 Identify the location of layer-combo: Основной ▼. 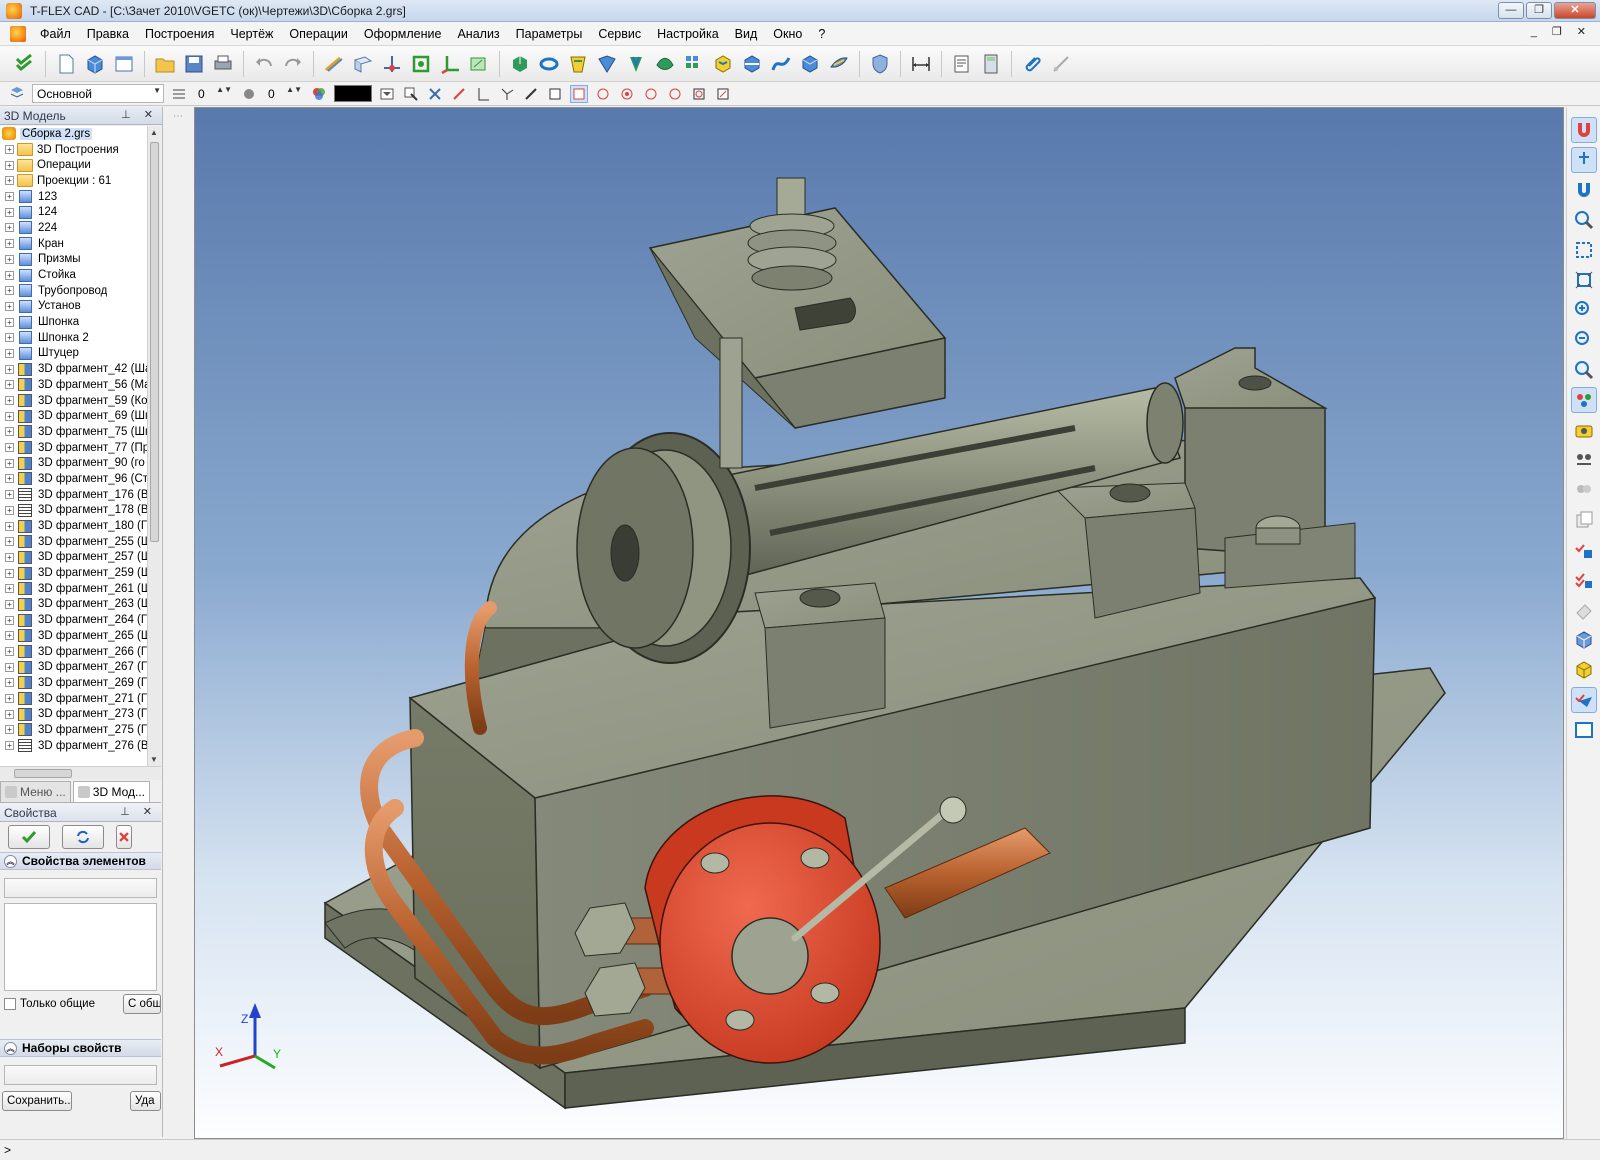
(98, 93).